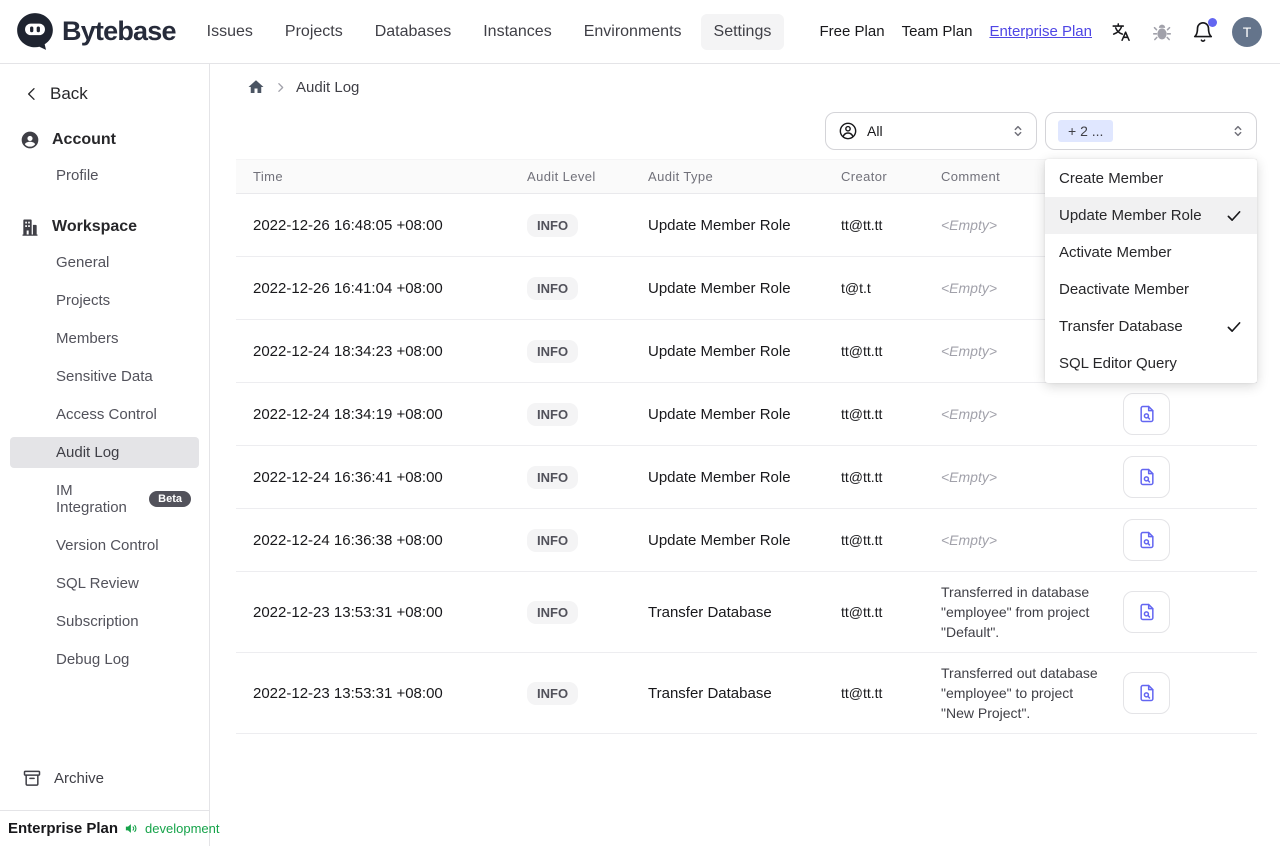 The width and height of the screenshot is (1280, 846). I want to click on nav-item-settings: Settings, so click(742, 31).